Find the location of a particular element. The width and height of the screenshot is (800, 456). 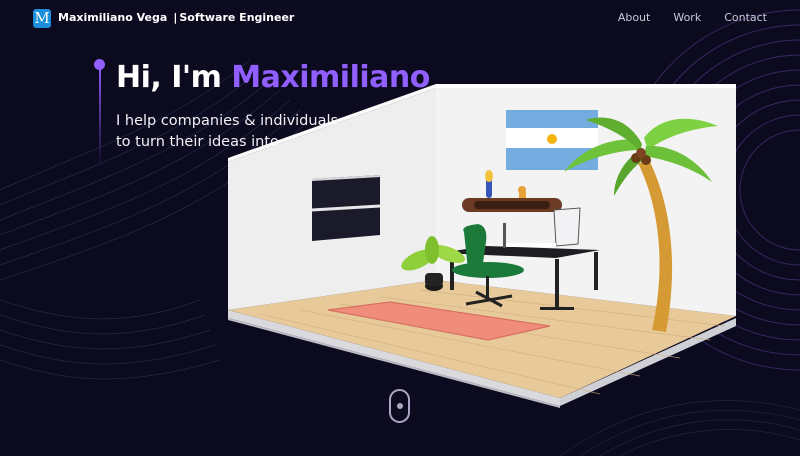

brand-link: Maximiliano Vega | Software Engineer is located at coordinates (176, 17).